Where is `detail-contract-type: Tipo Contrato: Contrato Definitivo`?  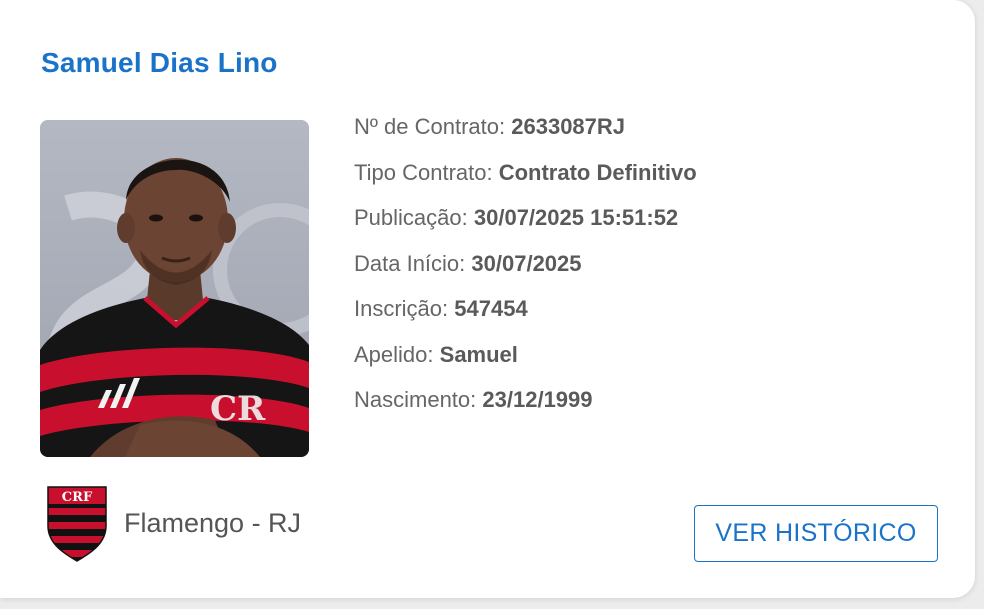
detail-contract-type: Tipo Contrato: Contrato Definitivo is located at coordinates (525, 172).